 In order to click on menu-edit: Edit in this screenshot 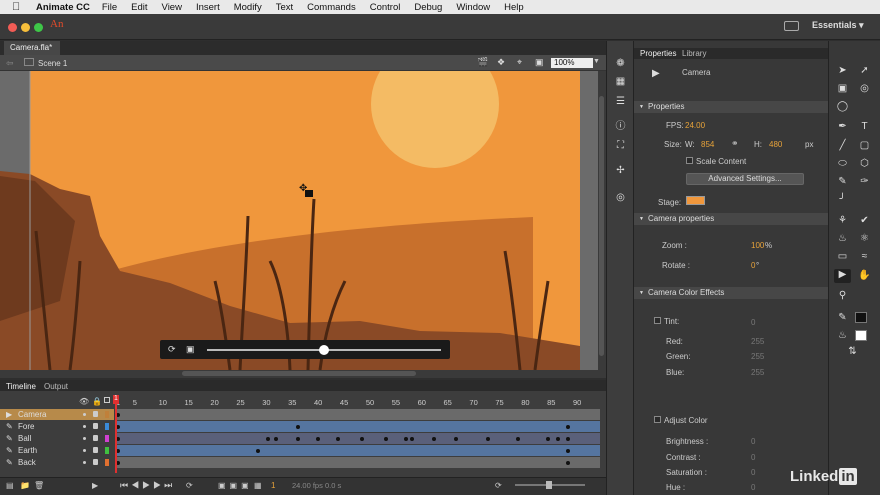, I will do `click(139, 7)`.